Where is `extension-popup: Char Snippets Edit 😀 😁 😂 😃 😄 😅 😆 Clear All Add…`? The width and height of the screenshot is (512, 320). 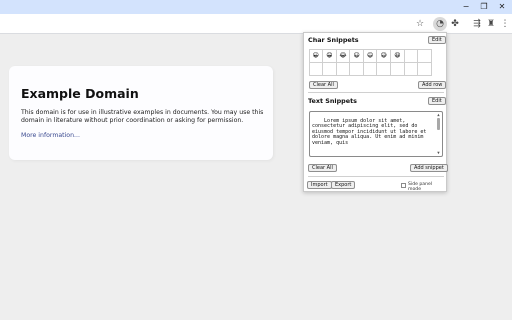
extension-popup: Char Snippets Edit 😀 😁 😂 😃 😄 😅 😆 Clear All Add… is located at coordinates (375, 112).